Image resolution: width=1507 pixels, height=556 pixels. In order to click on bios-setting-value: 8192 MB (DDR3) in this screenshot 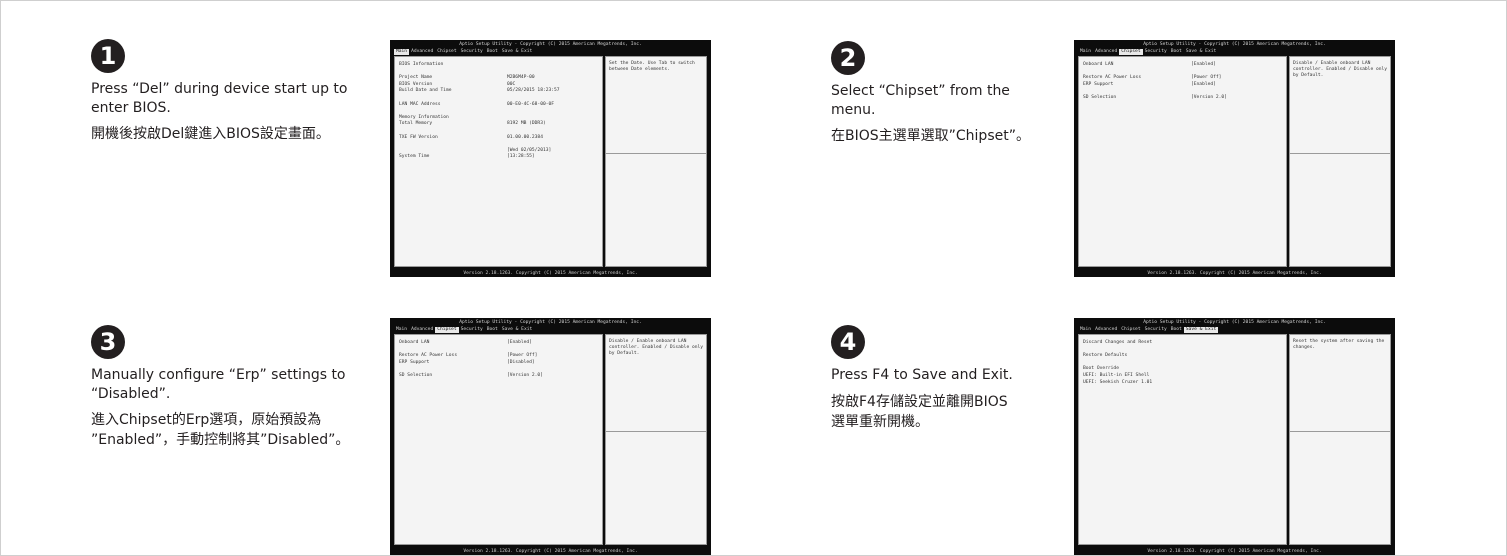, I will do `click(526, 124)`.